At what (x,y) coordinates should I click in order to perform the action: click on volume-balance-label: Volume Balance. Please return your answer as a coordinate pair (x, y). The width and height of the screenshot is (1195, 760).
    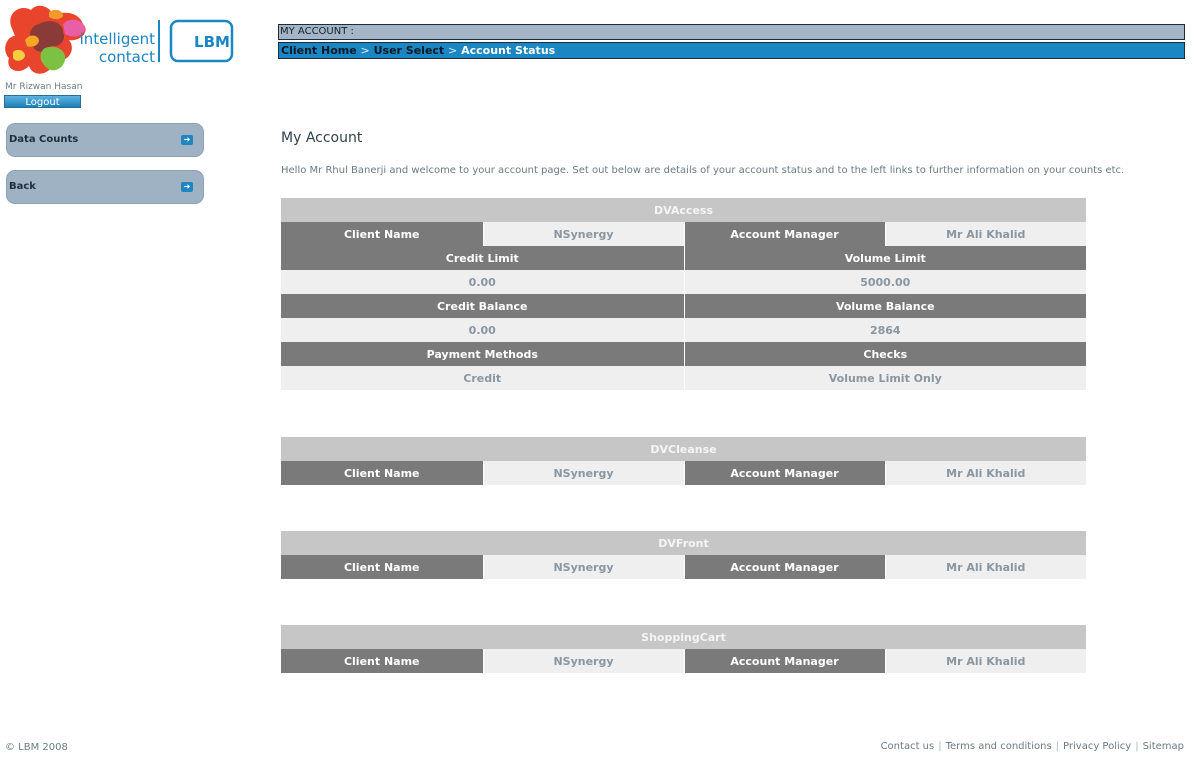
    Looking at the image, I should click on (885, 306).